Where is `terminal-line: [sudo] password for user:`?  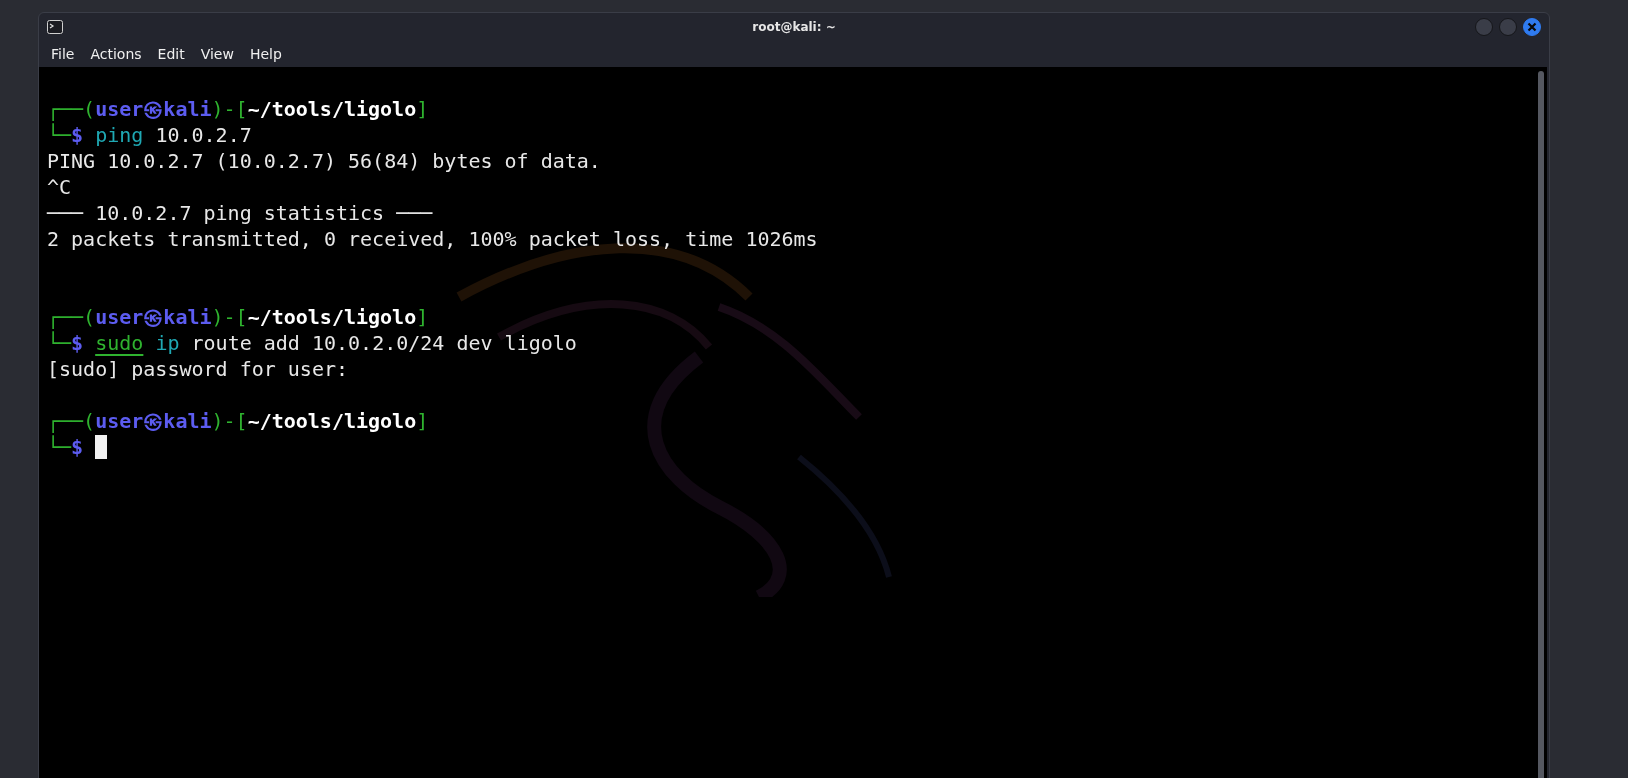
terminal-line: [sudo] password for user: is located at coordinates (198, 369).